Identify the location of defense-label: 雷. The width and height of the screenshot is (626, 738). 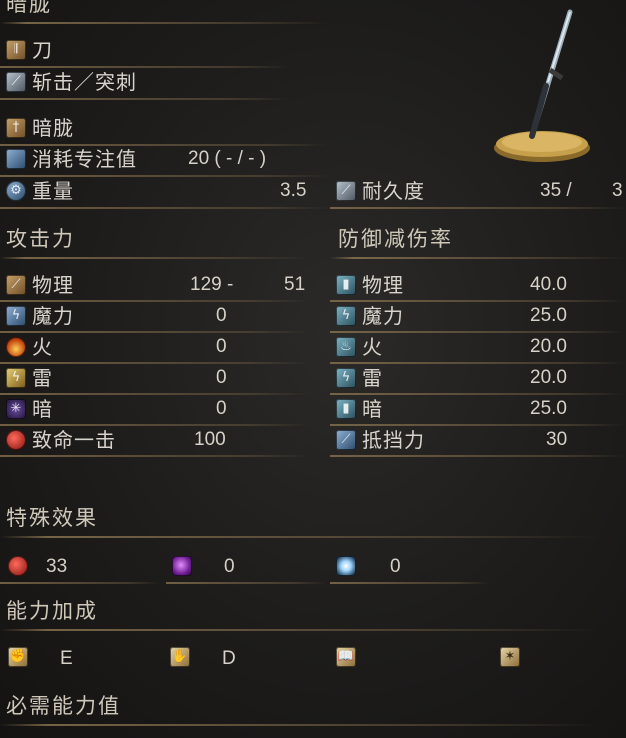
(372, 378).